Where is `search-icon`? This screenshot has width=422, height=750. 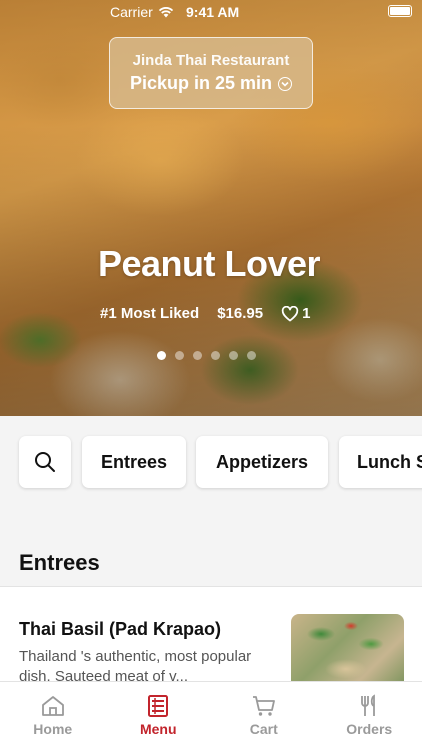 search-icon is located at coordinates (45, 462).